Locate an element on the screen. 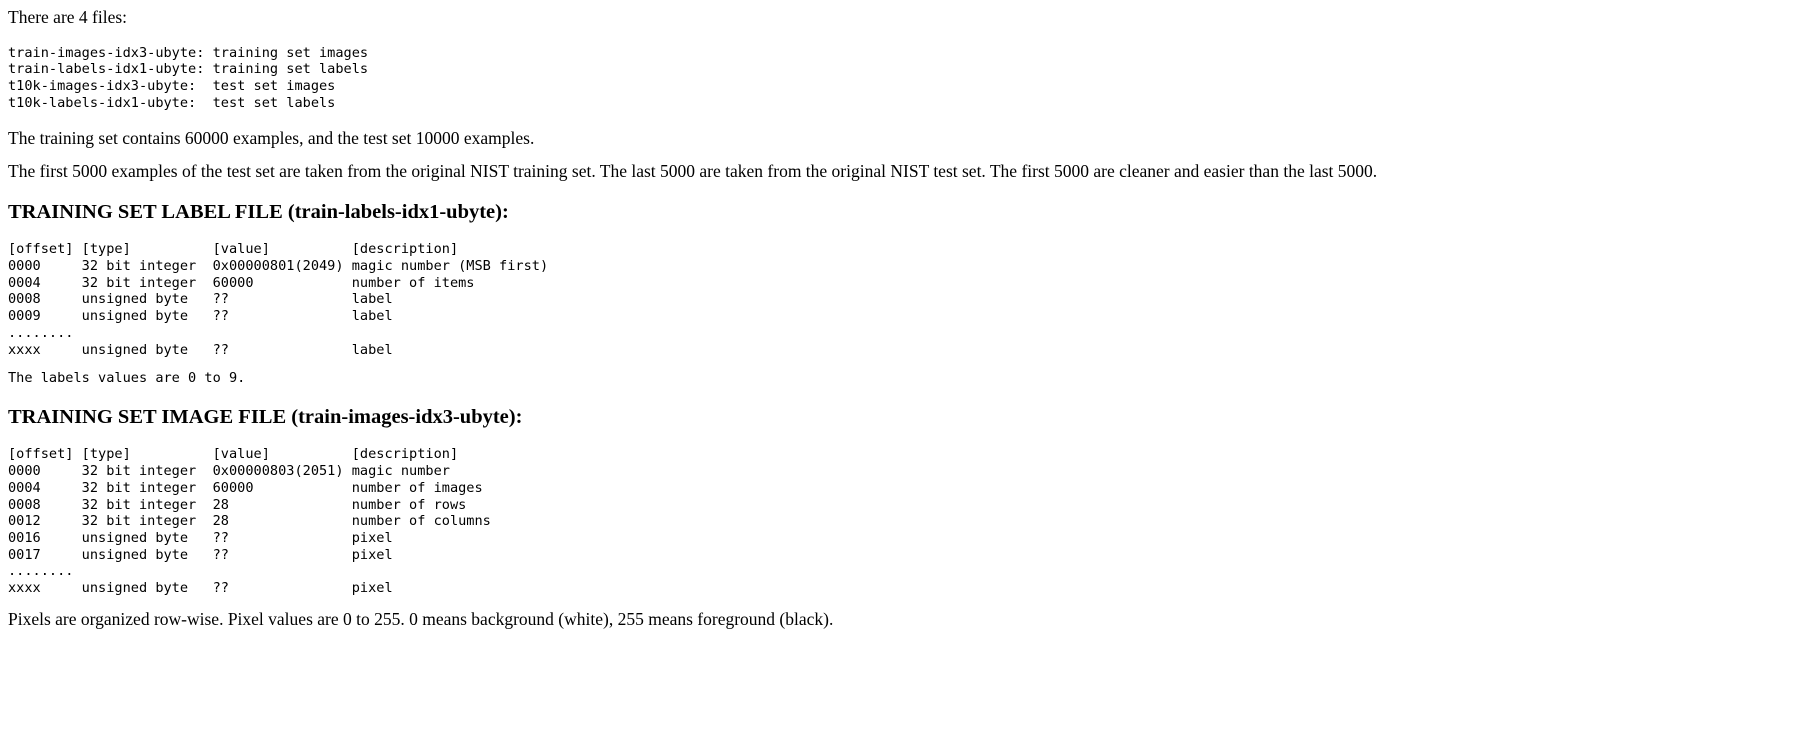  label-heading-spacer is located at coordinates (901, 191).